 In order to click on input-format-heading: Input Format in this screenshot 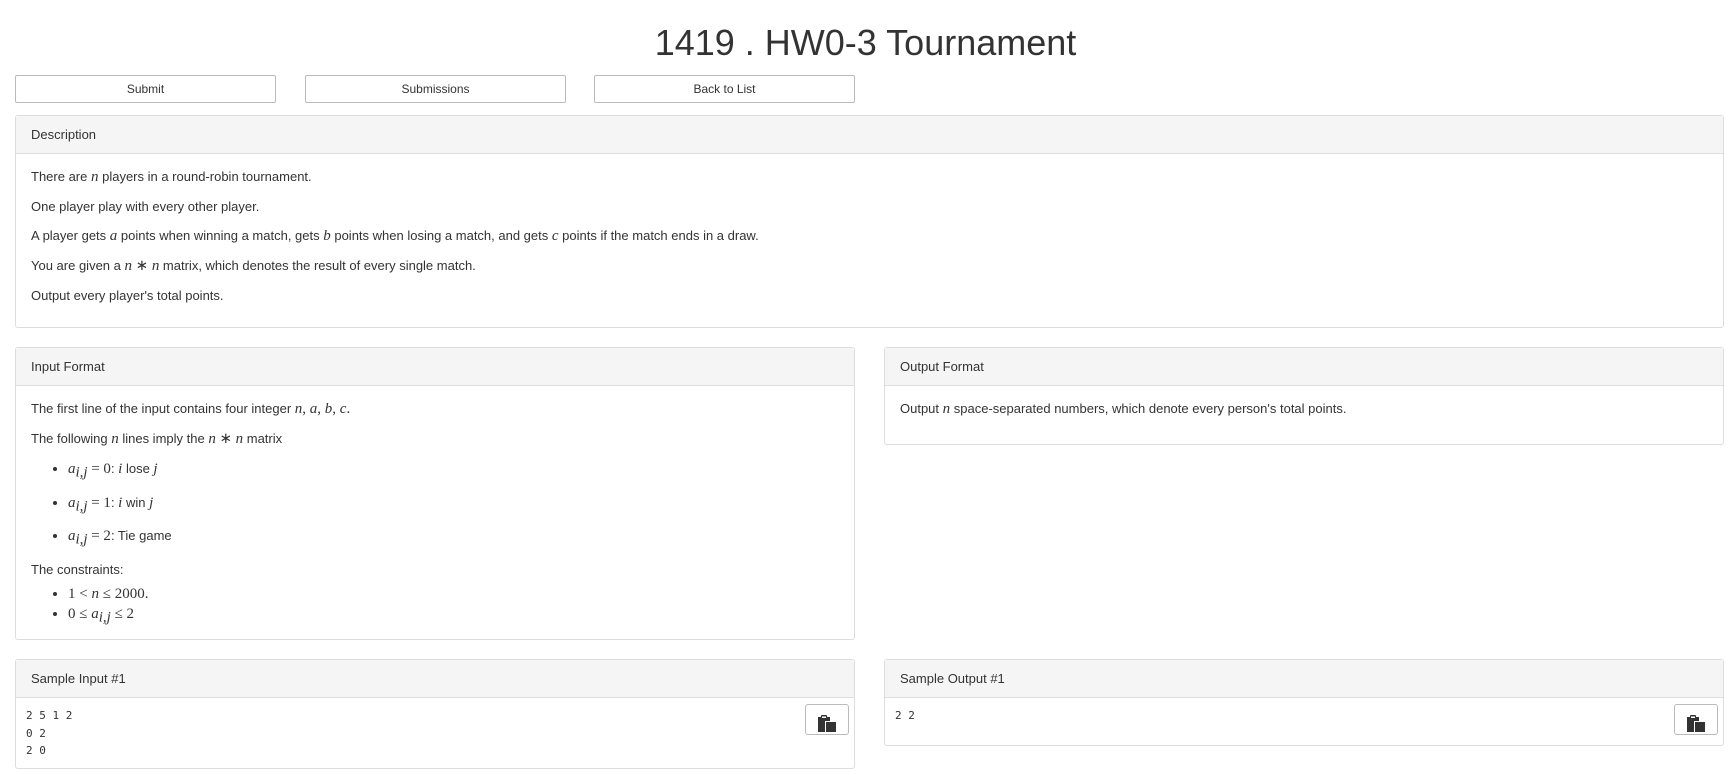, I will do `click(435, 367)`.